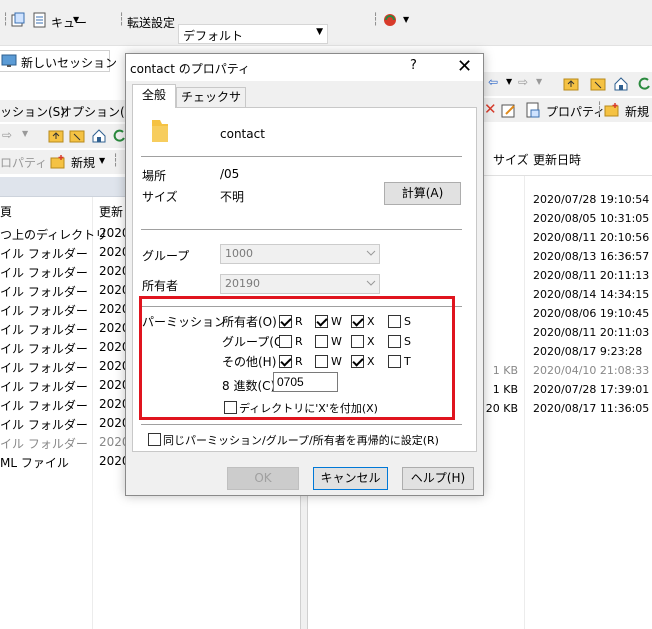  I want to click on back-dropdown-icon: ▼, so click(509, 81).